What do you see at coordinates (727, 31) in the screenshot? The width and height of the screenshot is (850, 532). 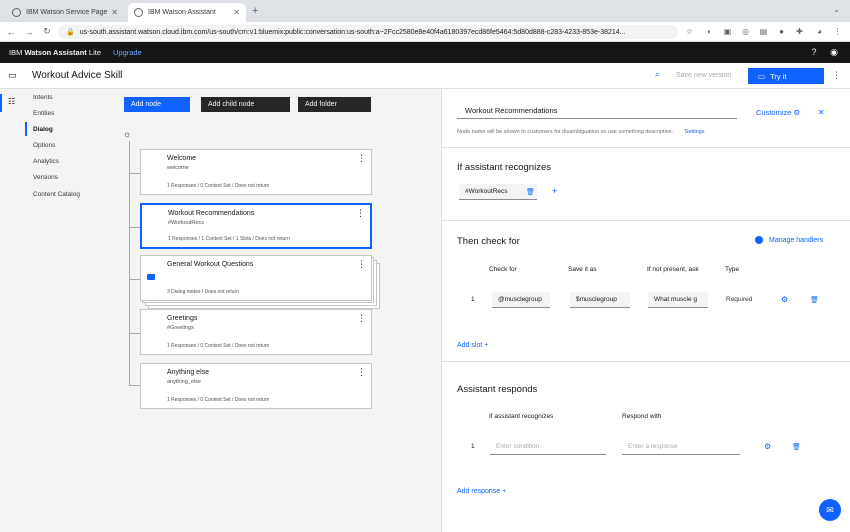 I see `extension-icon: ▣` at bounding box center [727, 31].